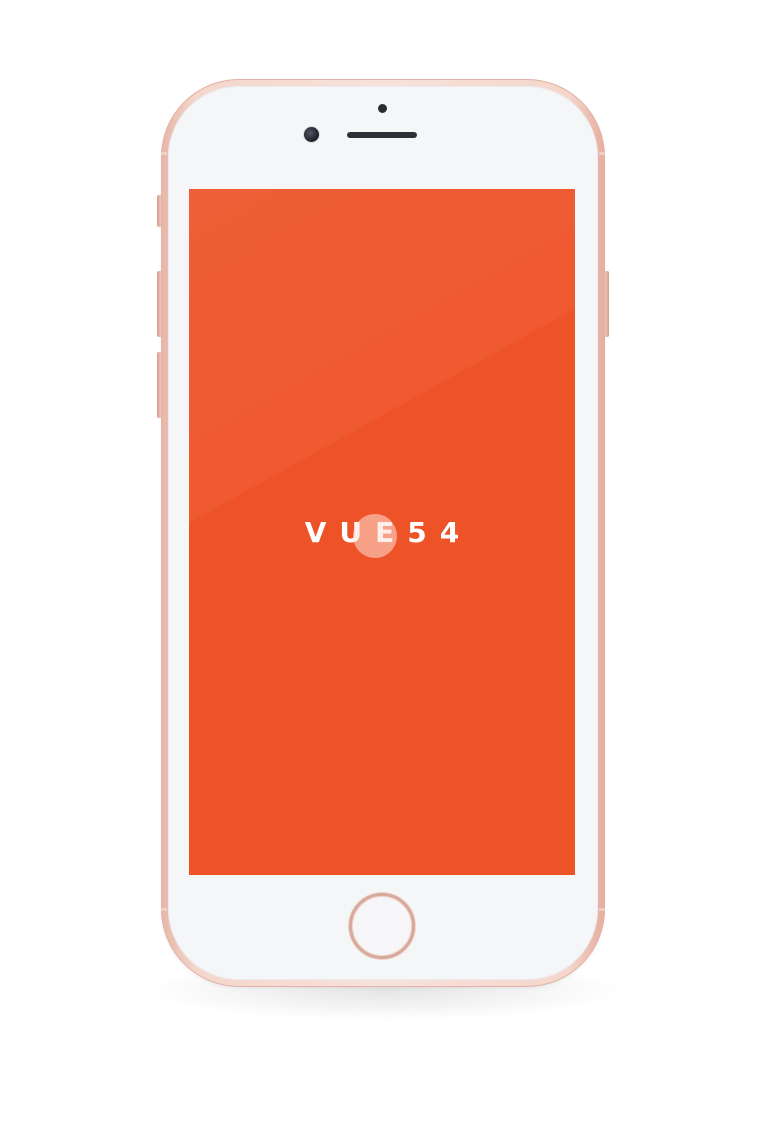 The width and height of the screenshot is (775, 1140). What do you see at coordinates (159, 211) in the screenshot?
I see `mute-switch` at bounding box center [159, 211].